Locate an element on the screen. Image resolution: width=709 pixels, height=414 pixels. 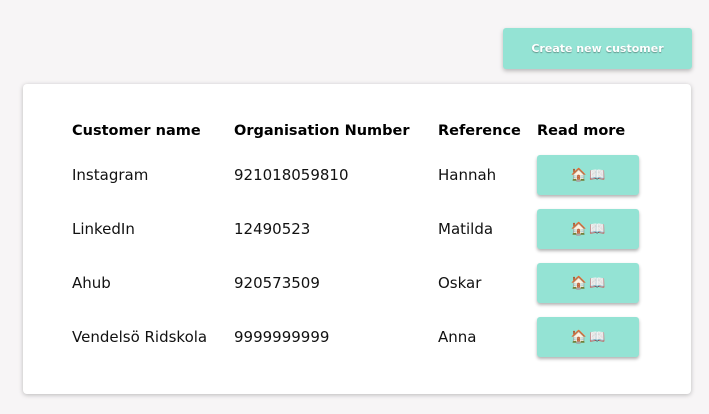
customer-name-cell: Ahub is located at coordinates (91, 283).